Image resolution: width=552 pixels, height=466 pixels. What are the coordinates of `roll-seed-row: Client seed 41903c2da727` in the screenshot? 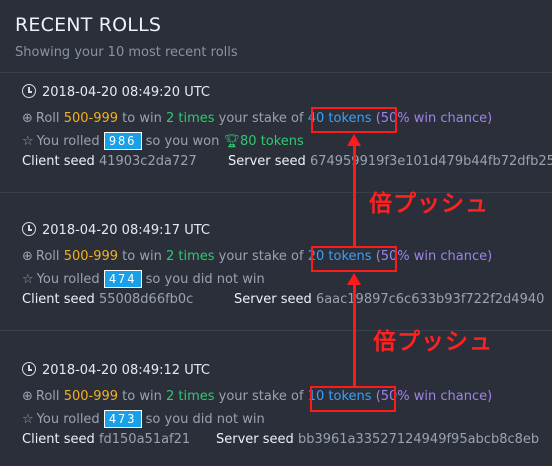 It's located at (109, 161).